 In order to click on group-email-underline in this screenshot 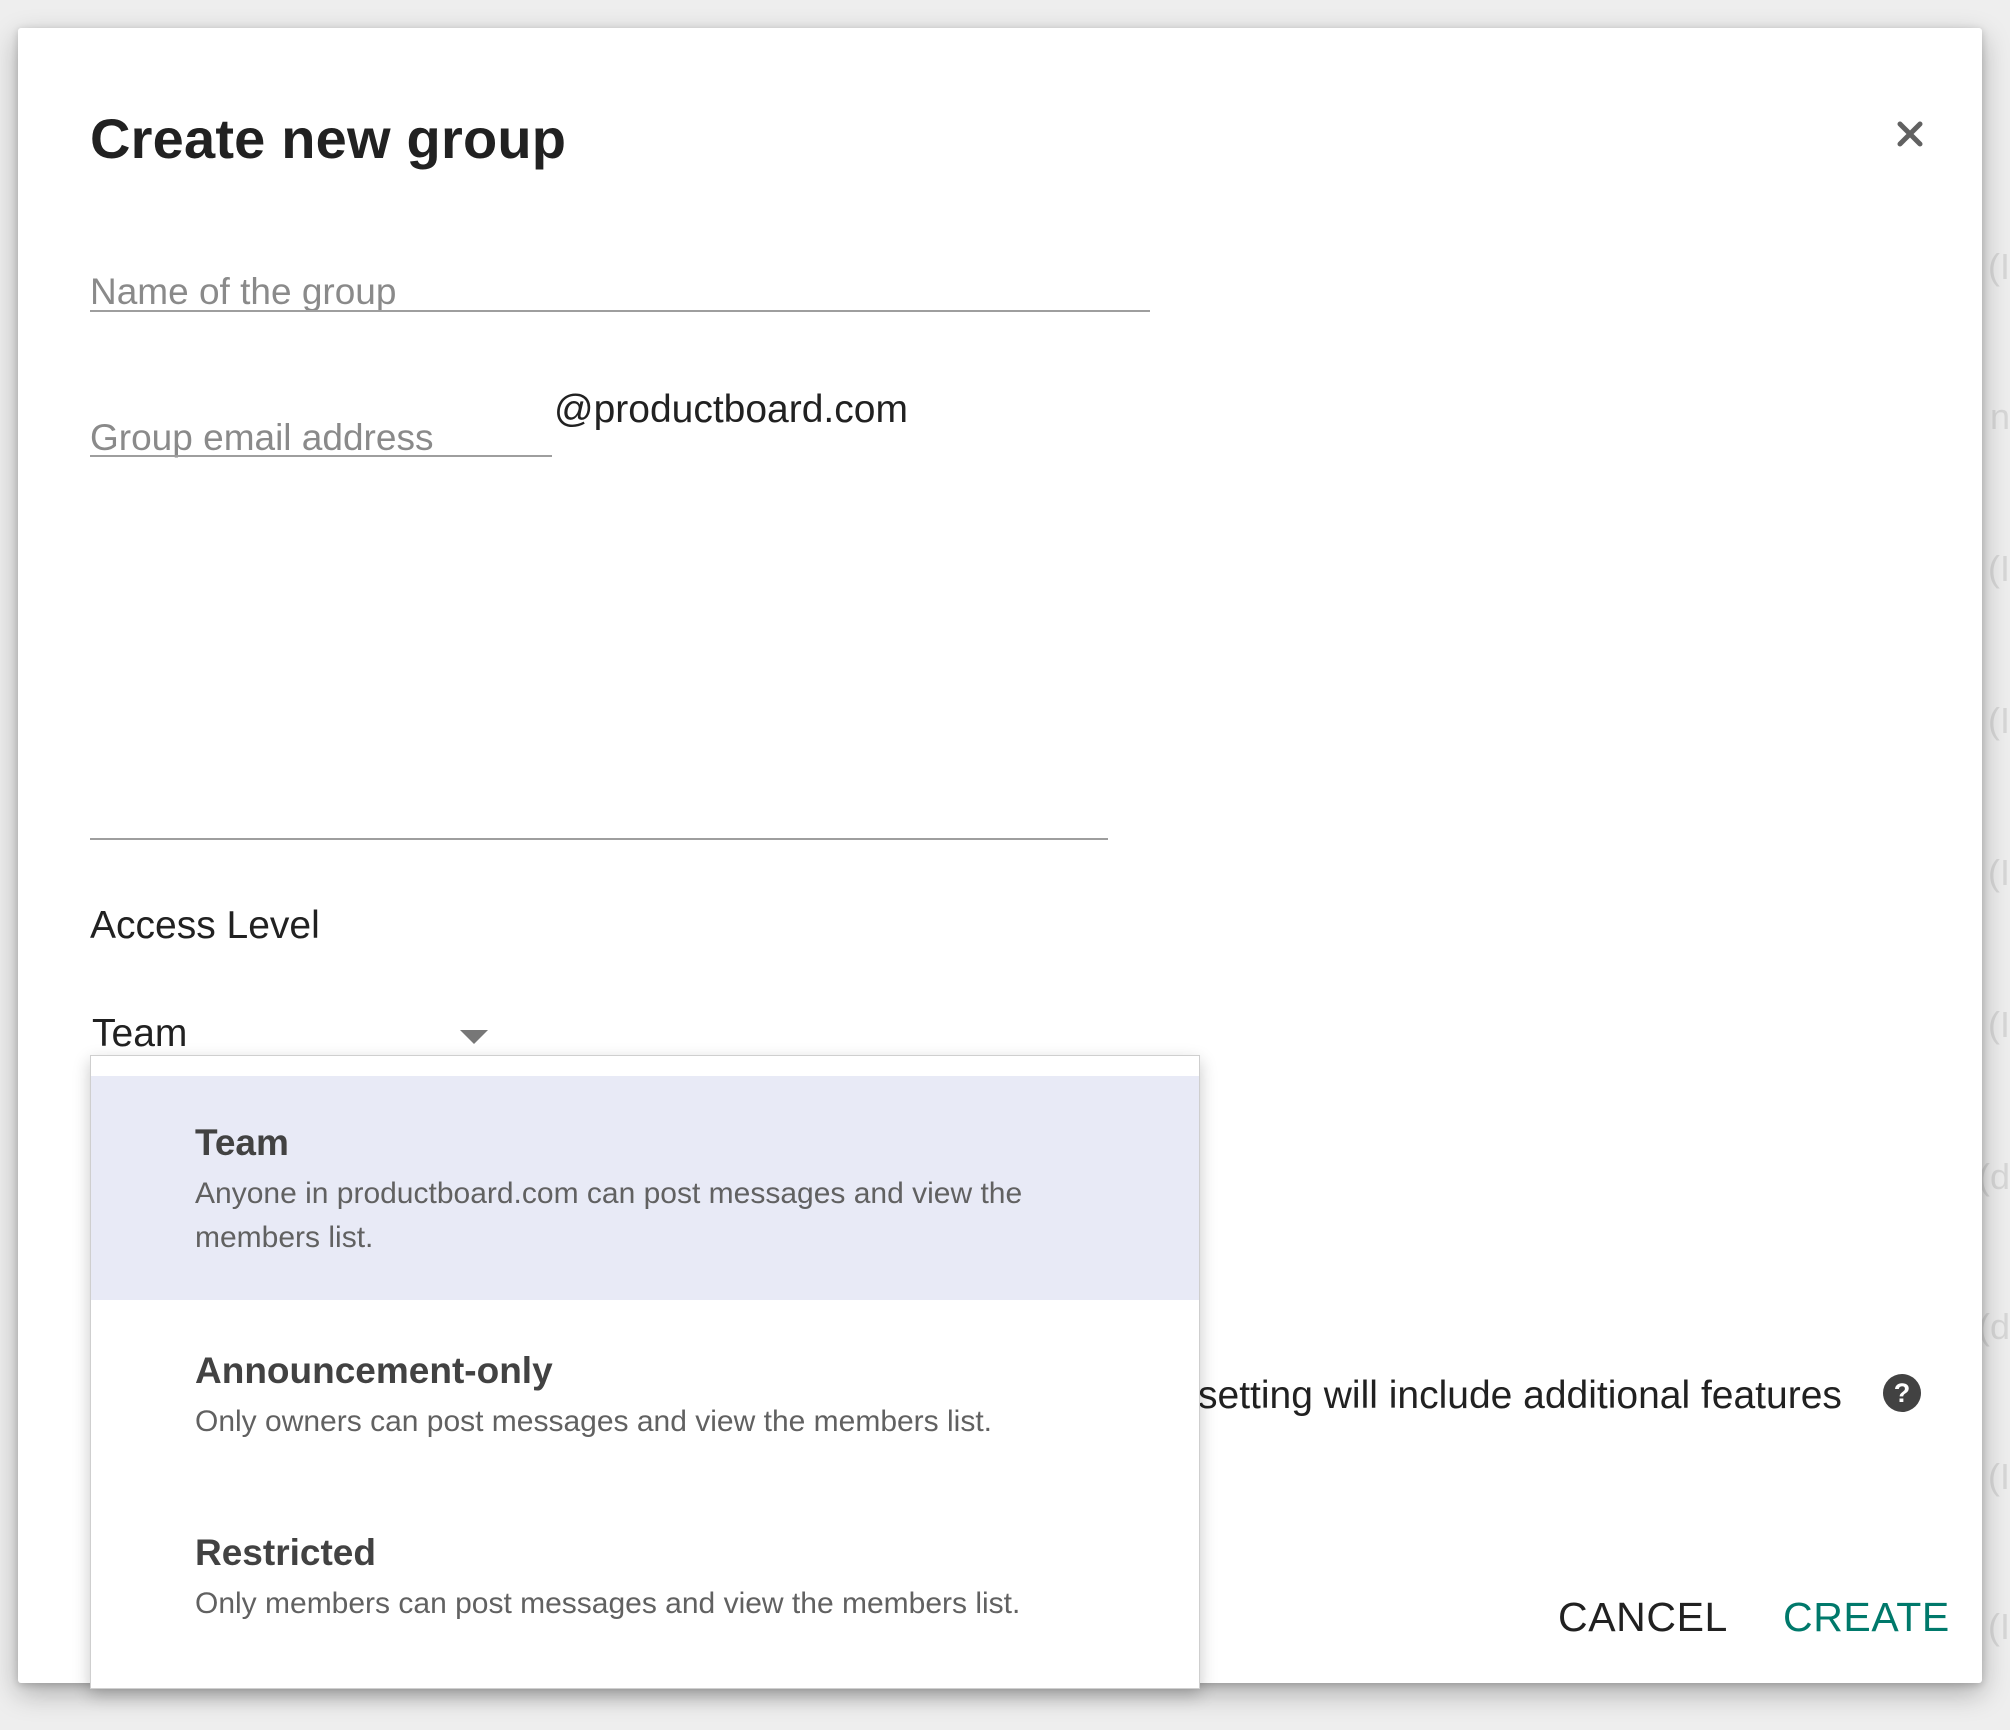, I will do `click(321, 456)`.